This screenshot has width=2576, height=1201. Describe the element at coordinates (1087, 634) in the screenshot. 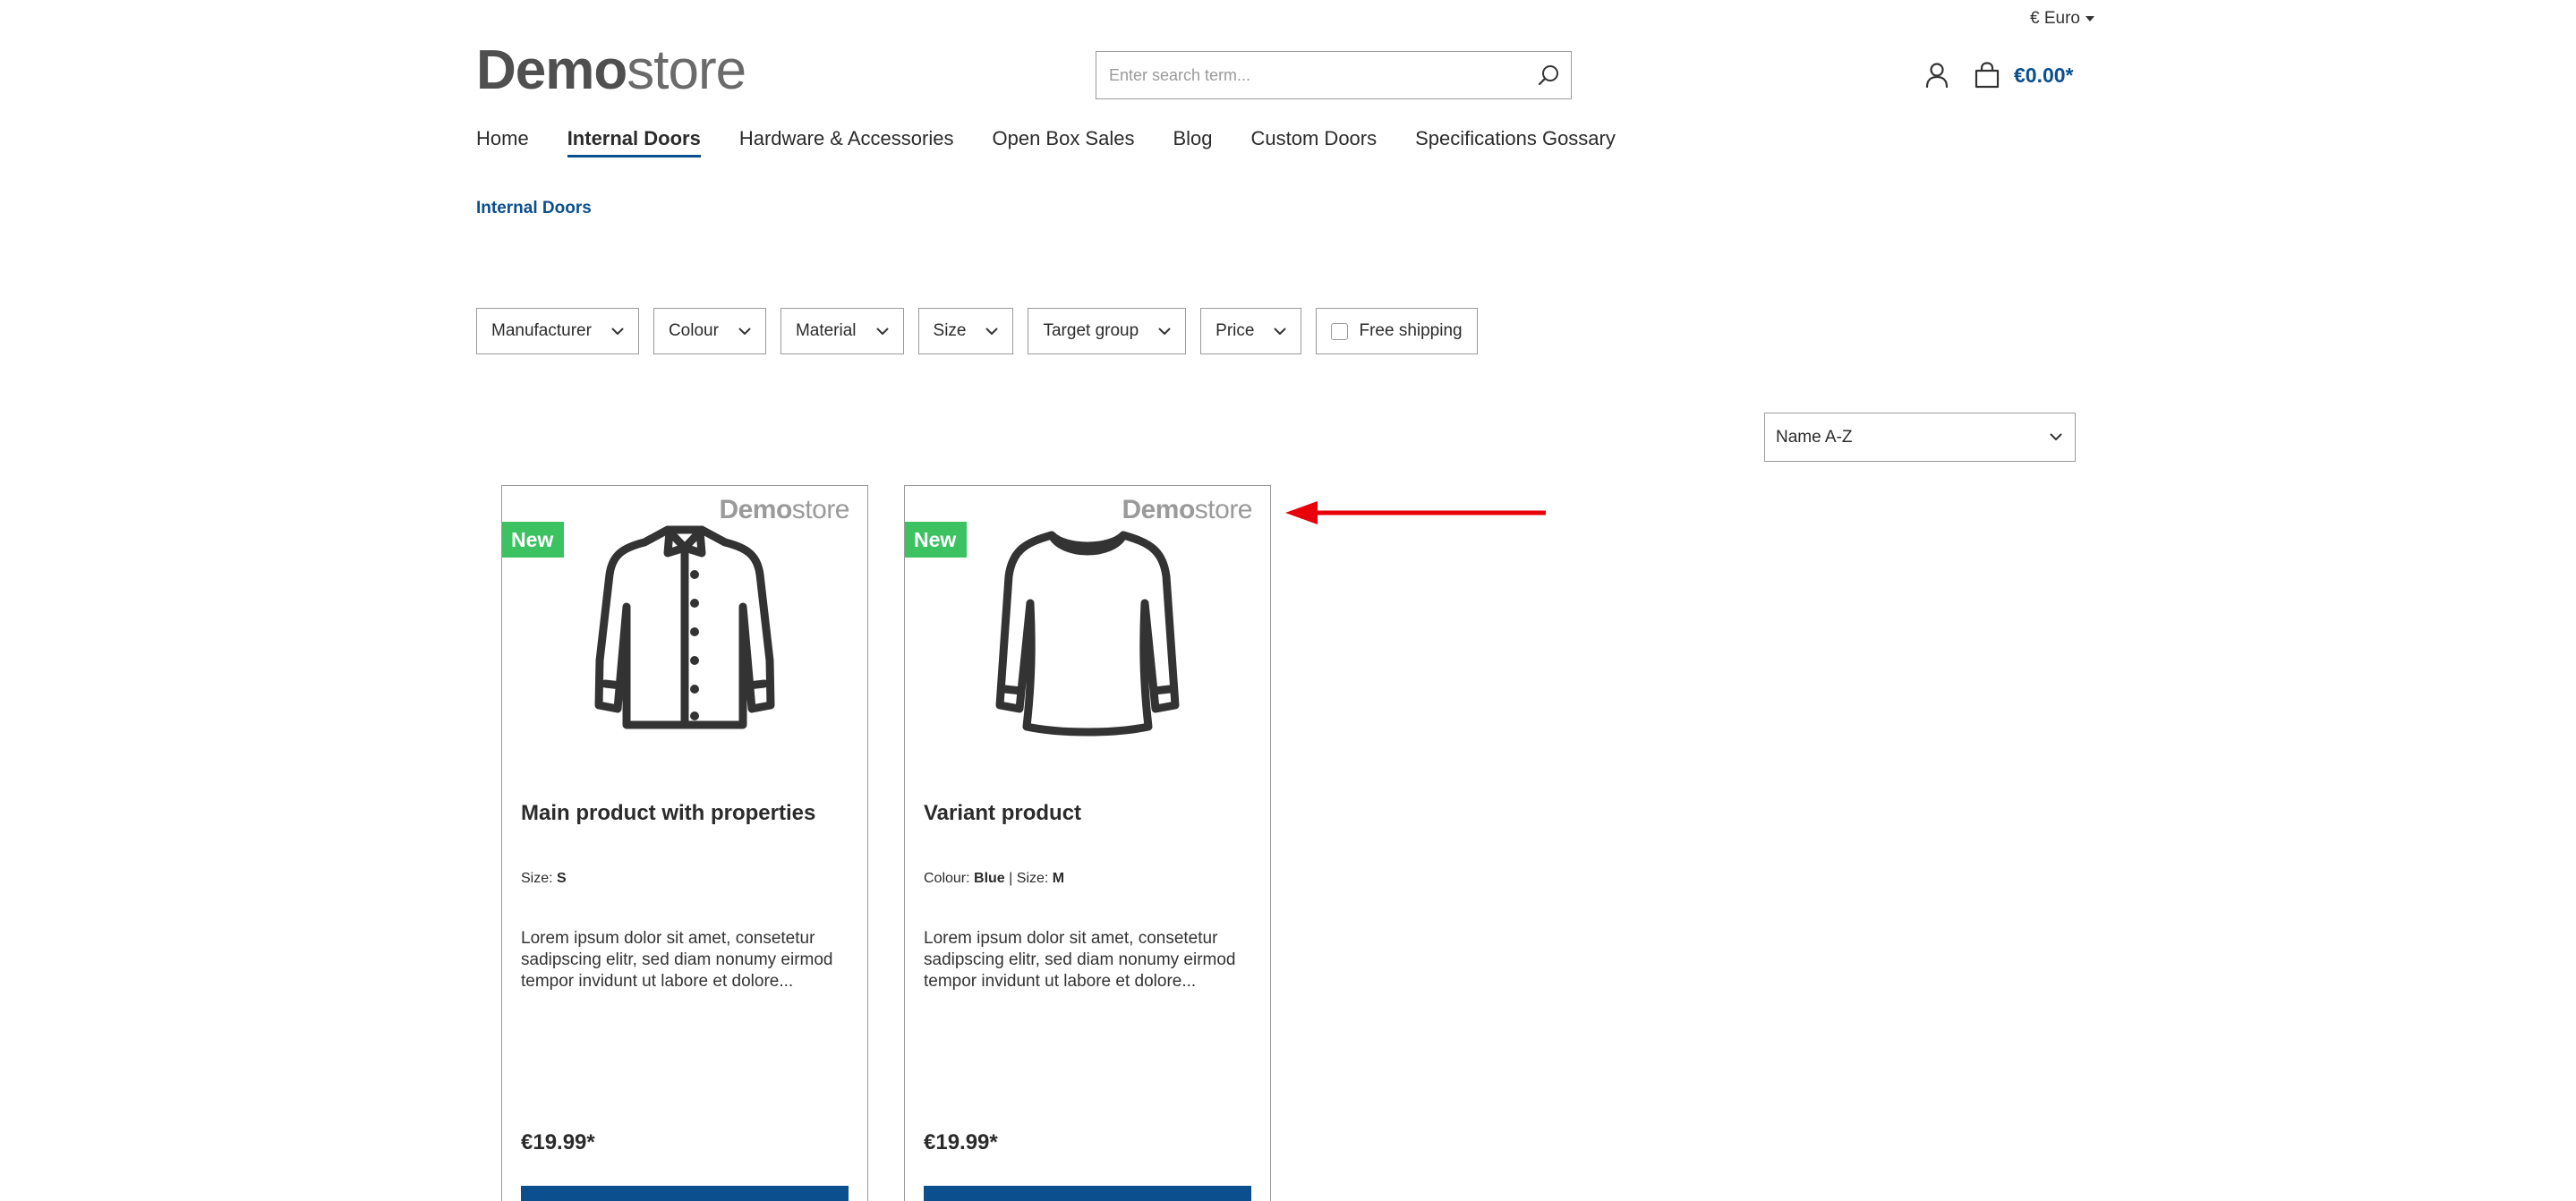

I see `sweater-icon` at that location.